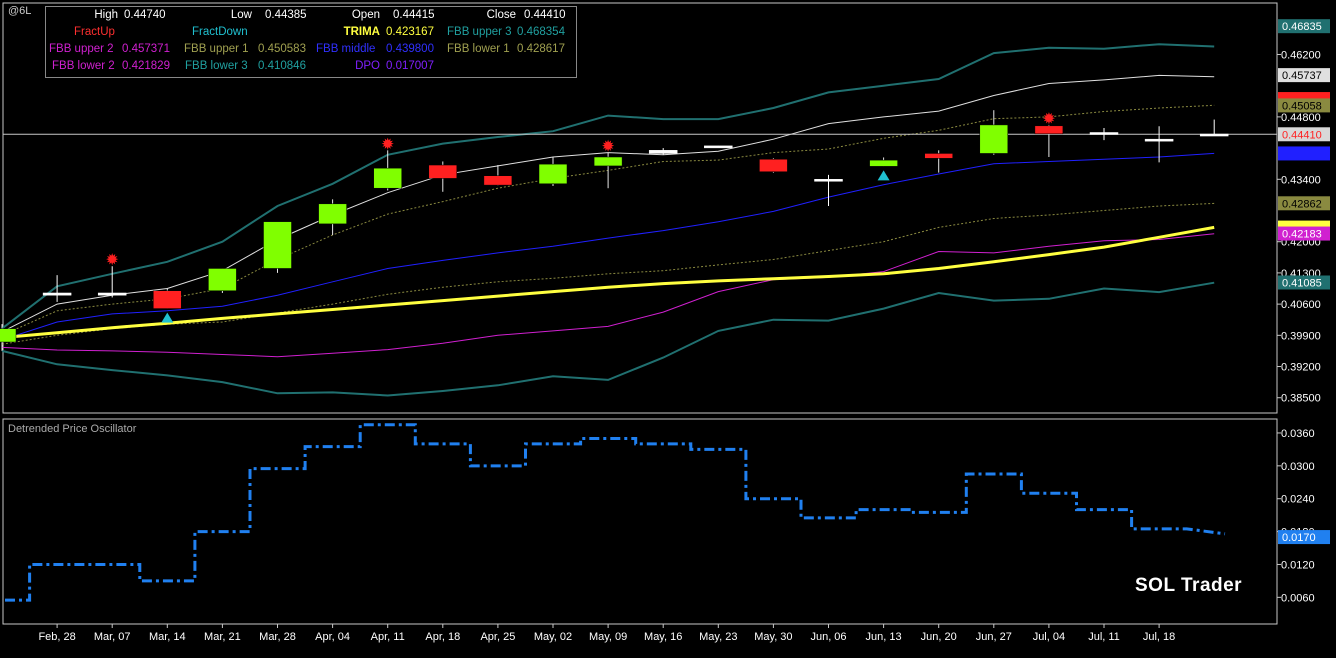  I want to click on fractdown-label: FractDown, so click(220, 32).